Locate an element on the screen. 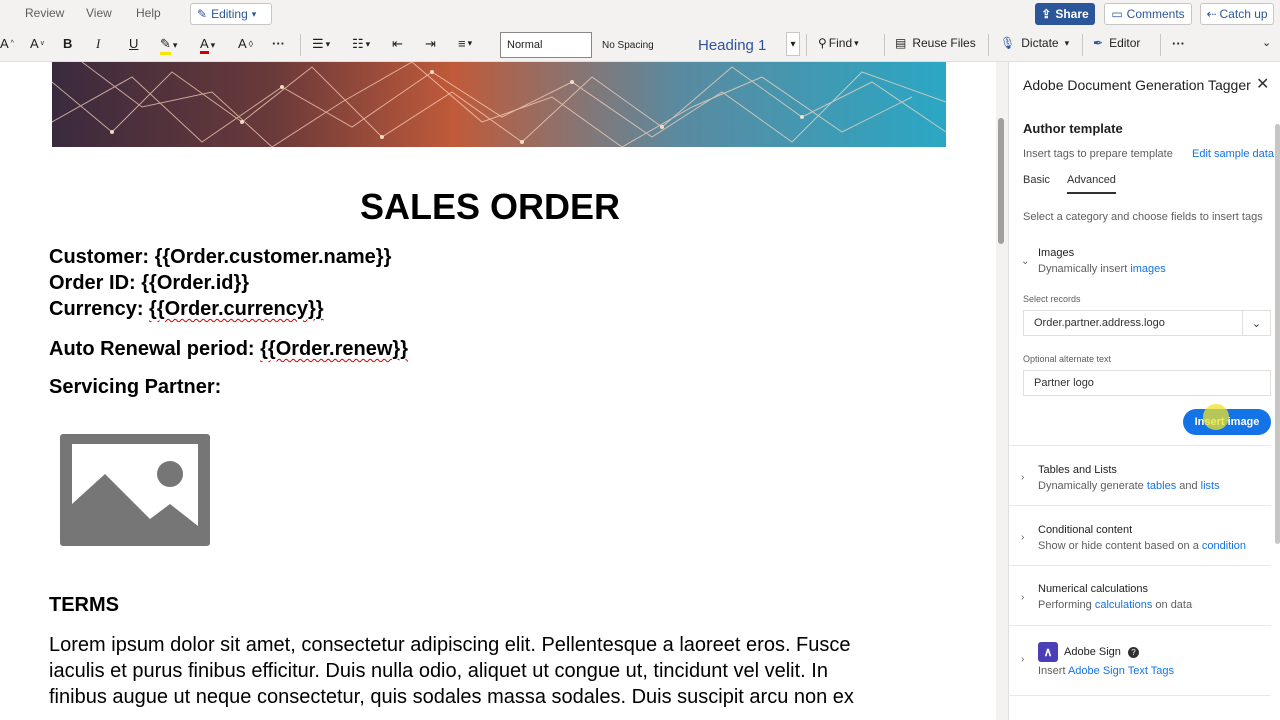 This screenshot has width=1280, height=720. numbering-icon: ☷ ▾ is located at coordinates (361, 44).